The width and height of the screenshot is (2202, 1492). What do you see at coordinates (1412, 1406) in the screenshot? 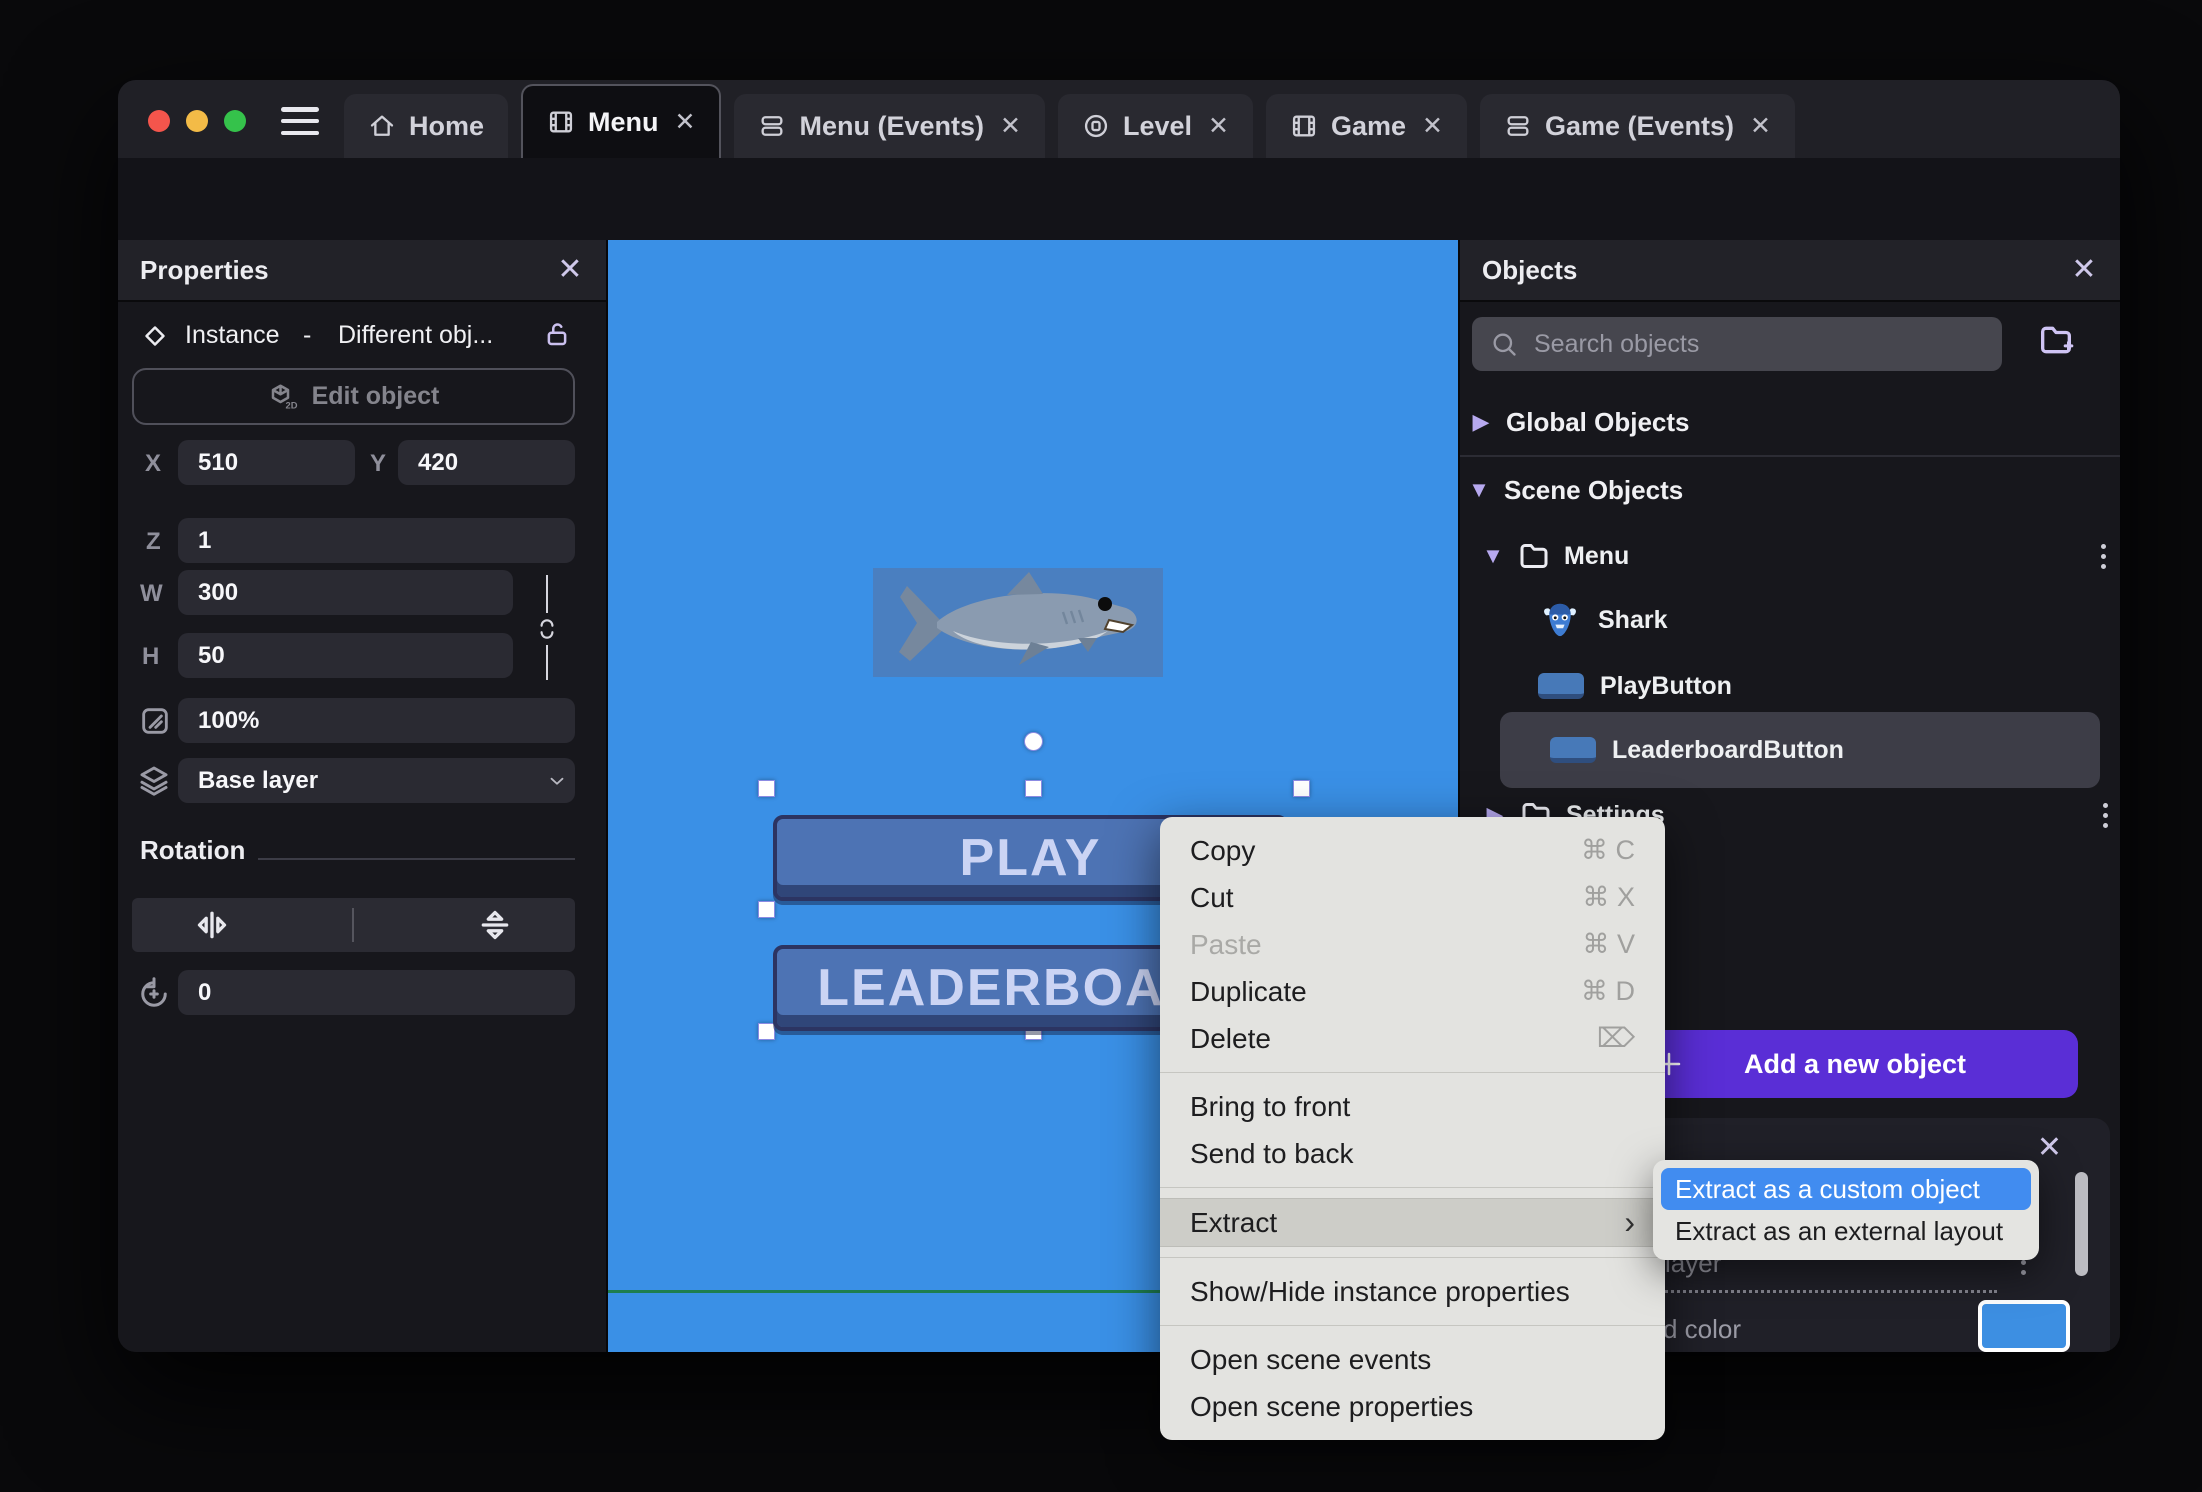
I see `menu-item-open-scene-properties: Open scene properties` at bounding box center [1412, 1406].